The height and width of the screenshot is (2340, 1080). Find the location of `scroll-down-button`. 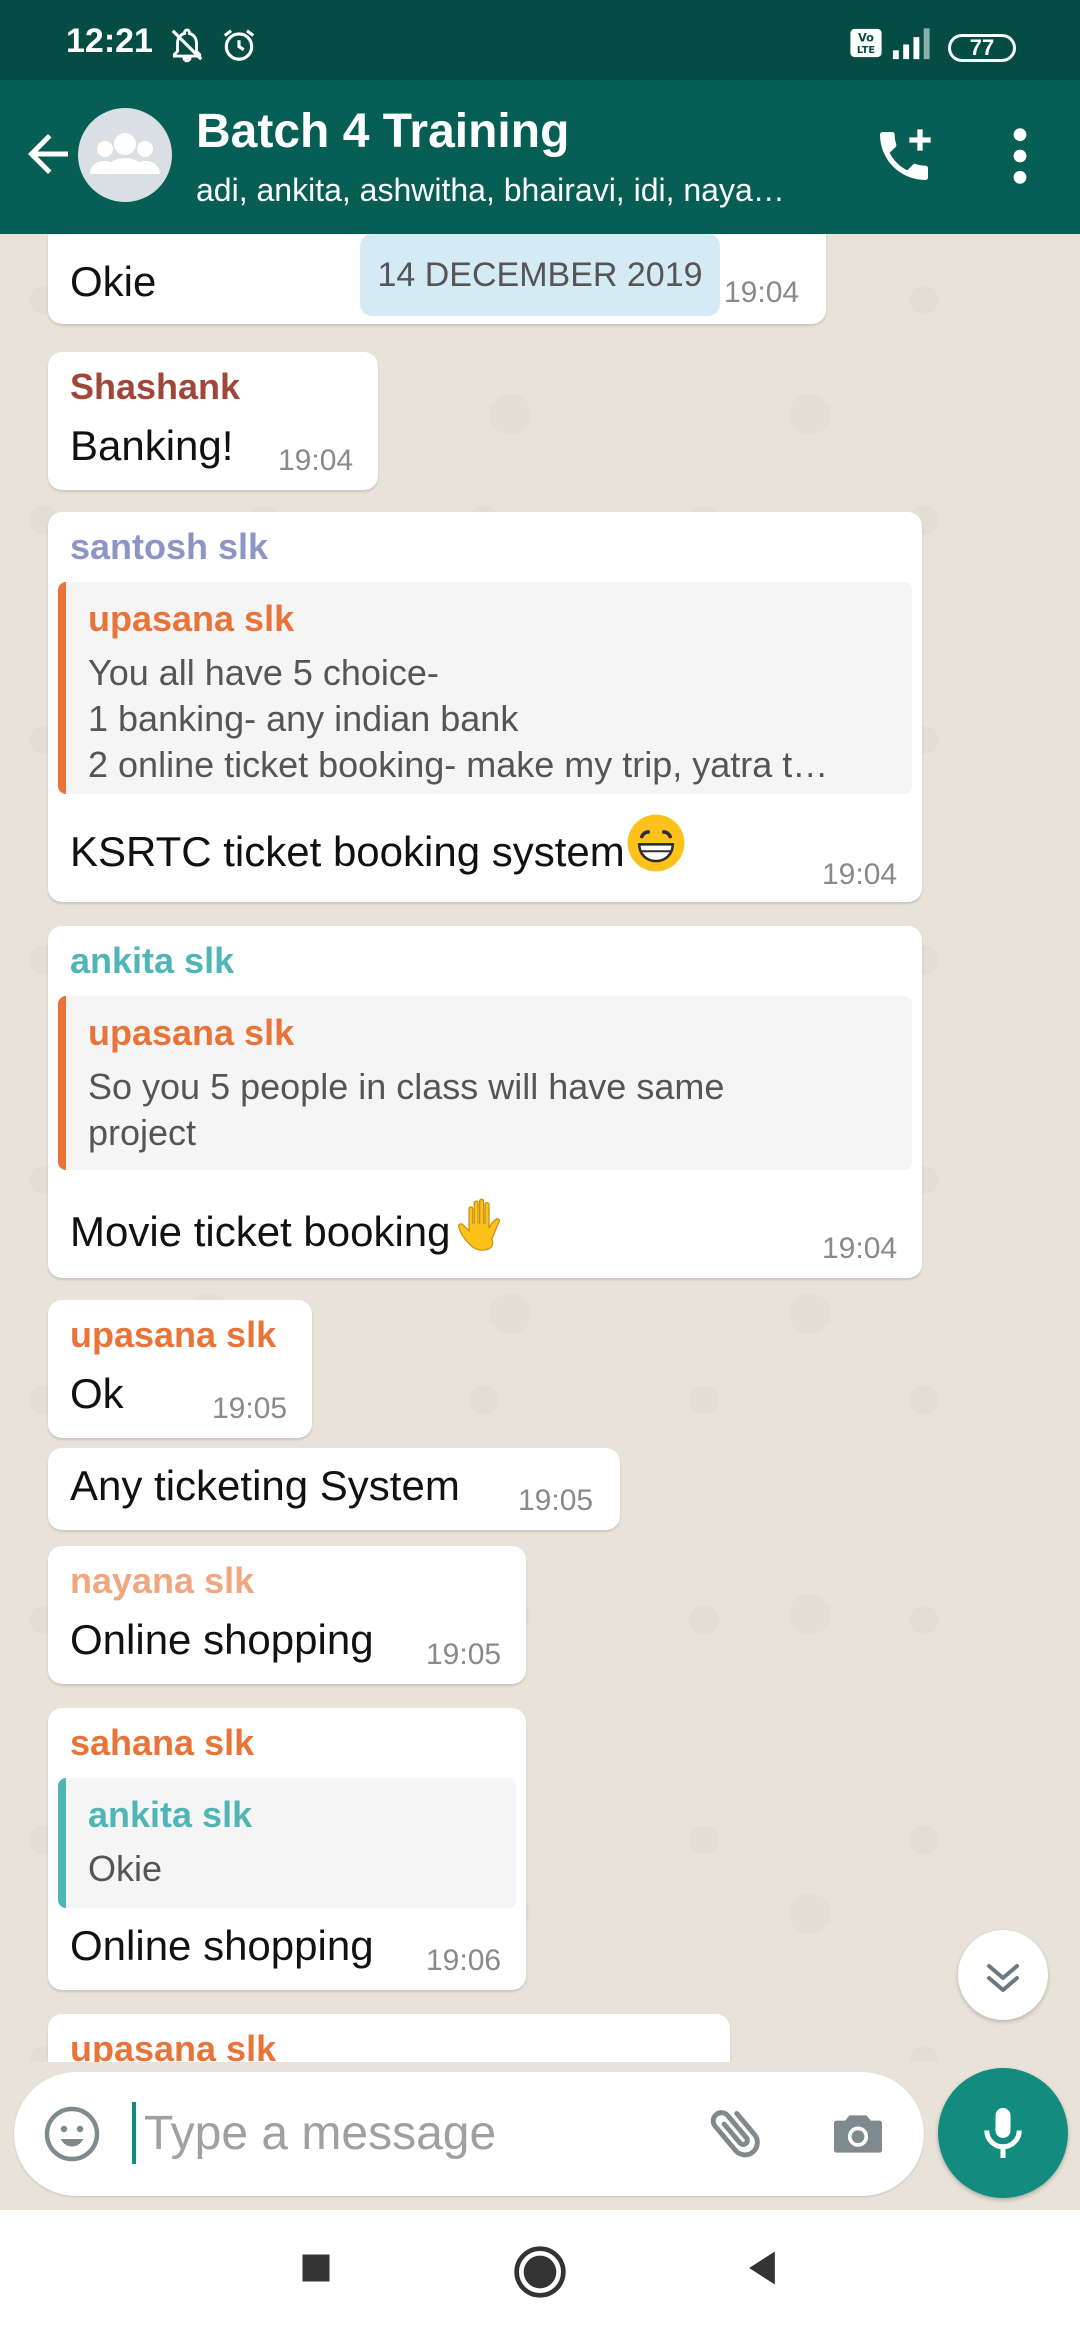

scroll-down-button is located at coordinates (1003, 1975).